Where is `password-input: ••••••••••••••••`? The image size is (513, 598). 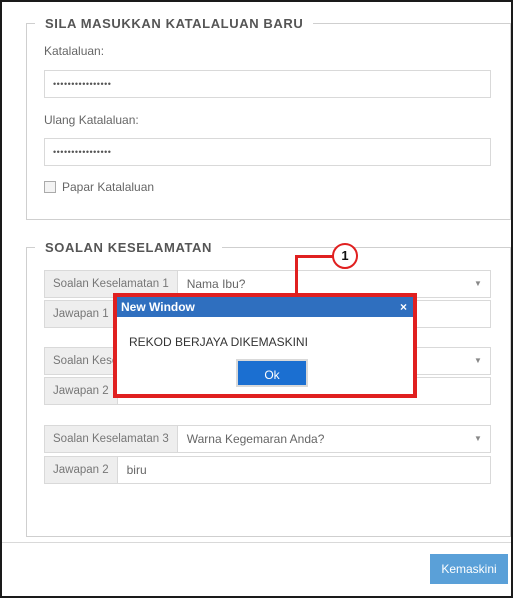
password-input: •••••••••••••••• is located at coordinates (267, 84).